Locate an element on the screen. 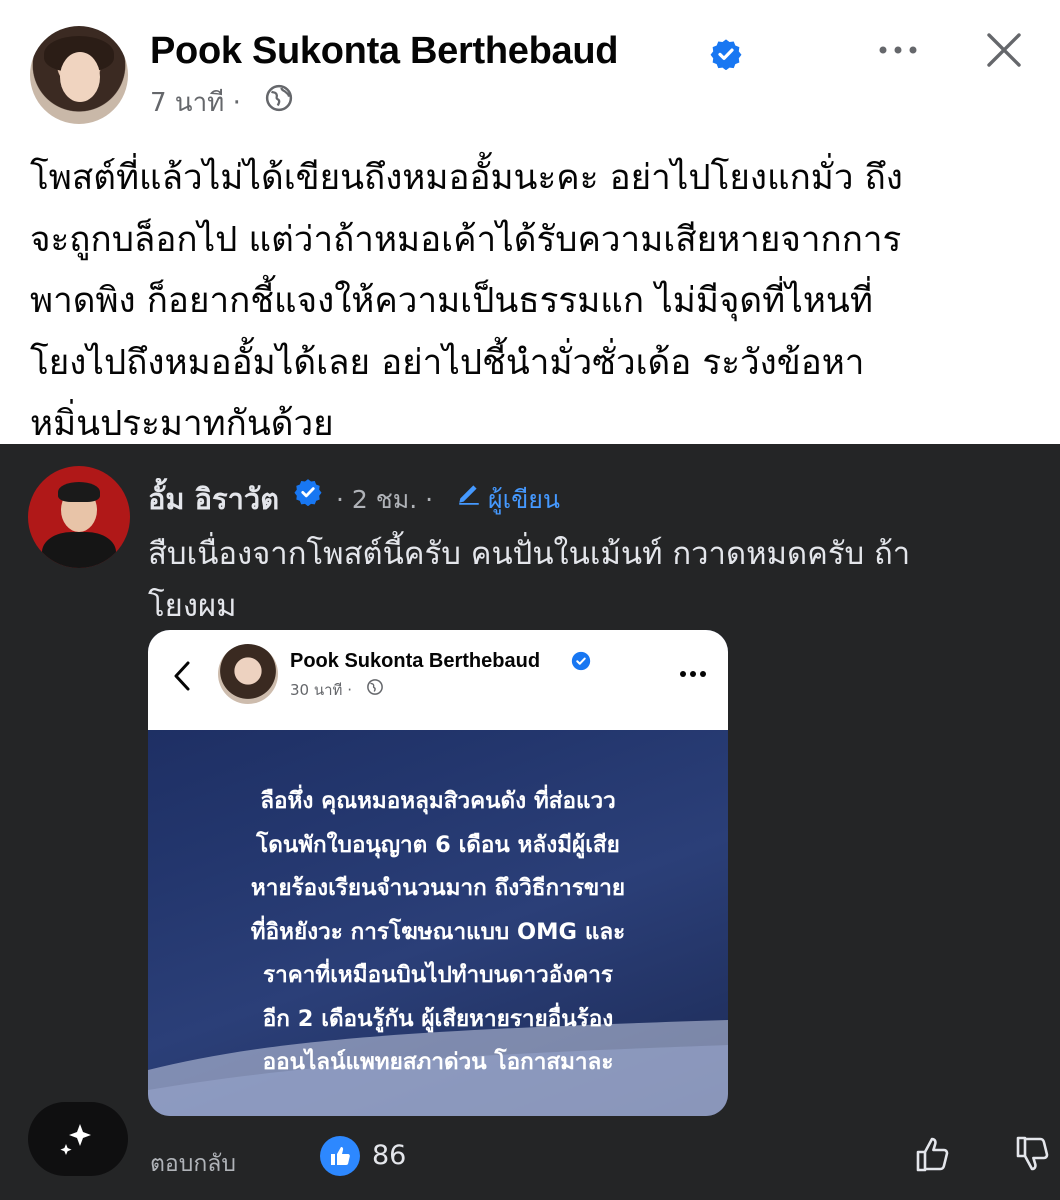 The image size is (1060, 1200). author-avatar is located at coordinates (79, 75).